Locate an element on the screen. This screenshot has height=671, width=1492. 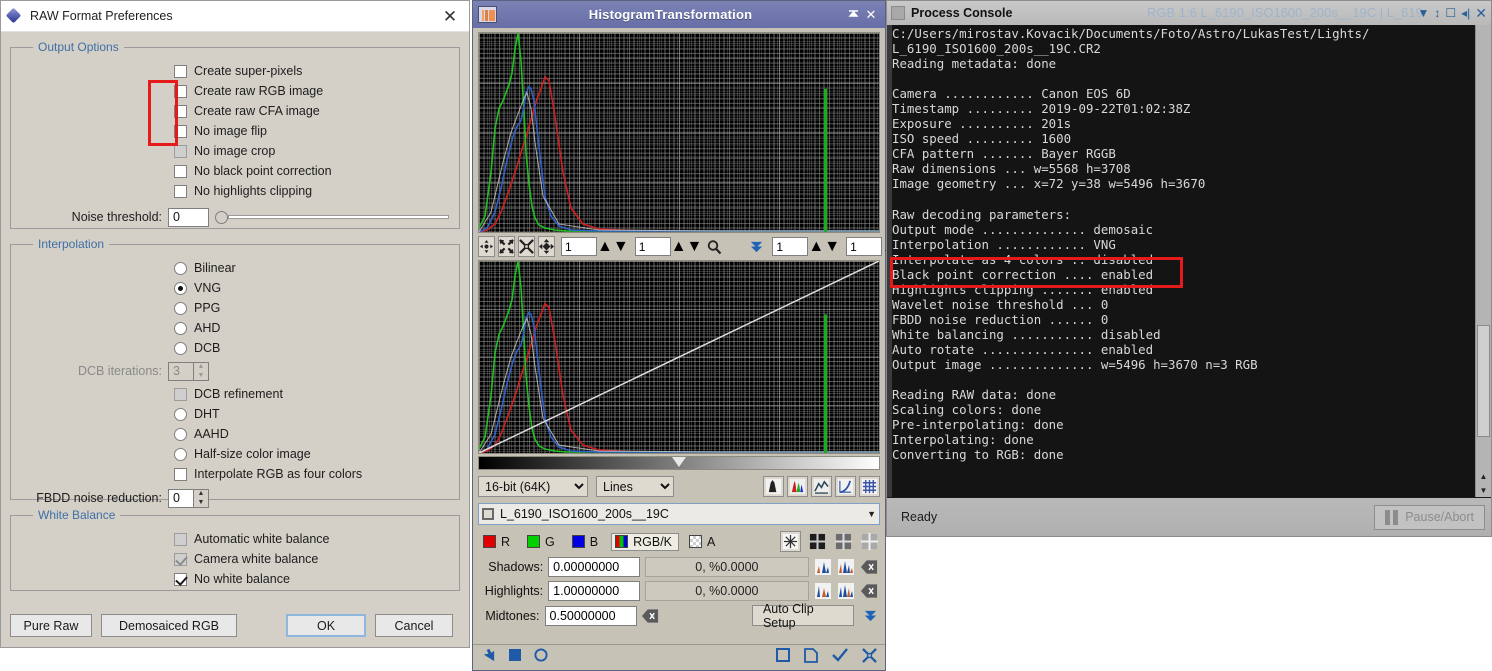
roll-up-icon is located at coordinates (853, 15).